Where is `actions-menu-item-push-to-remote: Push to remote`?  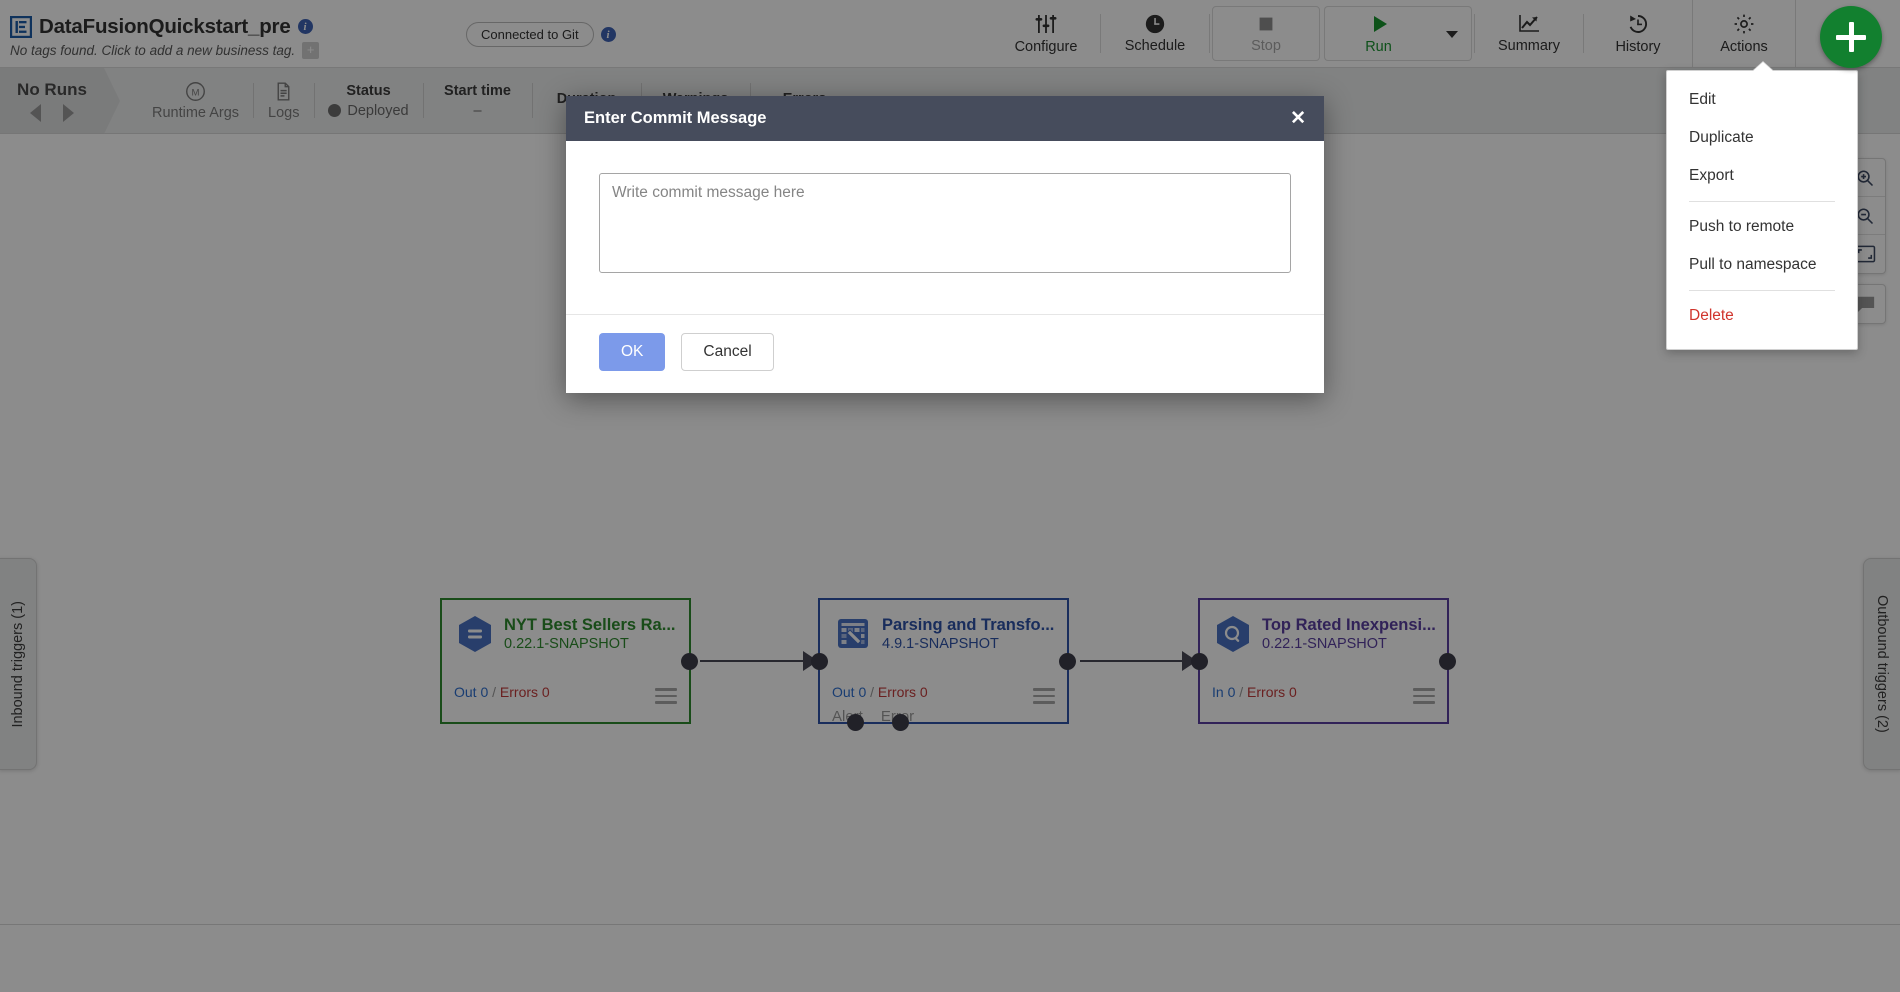
actions-menu-item-push-to-remote: Push to remote is located at coordinates (1762, 227).